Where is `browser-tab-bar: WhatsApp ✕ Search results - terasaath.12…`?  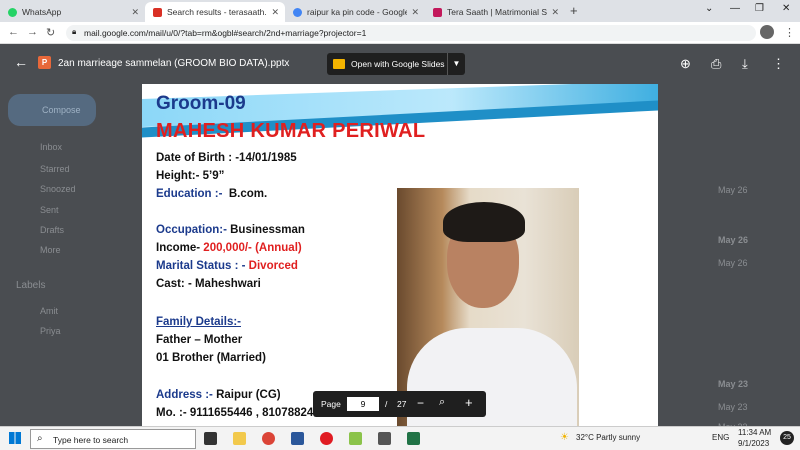 browser-tab-bar: WhatsApp ✕ Search results - terasaath.12… is located at coordinates (400, 11).